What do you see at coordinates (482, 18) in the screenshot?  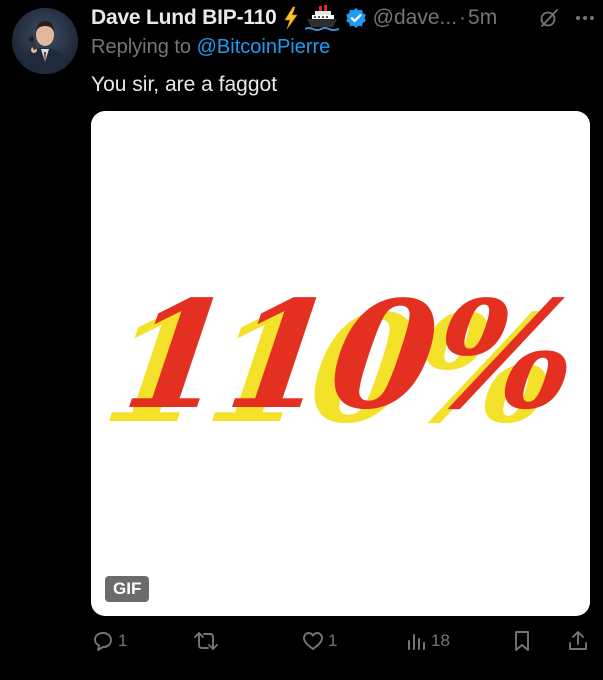 I see `post-time: 5m` at bounding box center [482, 18].